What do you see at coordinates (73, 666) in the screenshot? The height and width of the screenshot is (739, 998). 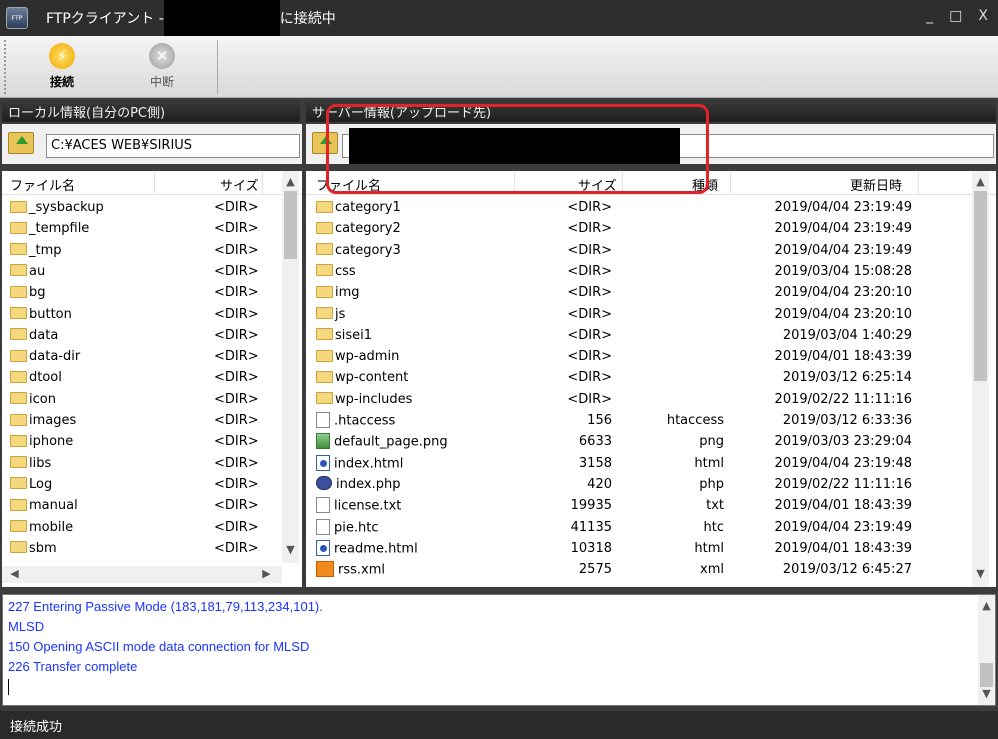 I see `log-line: 226 Transfer complete` at bounding box center [73, 666].